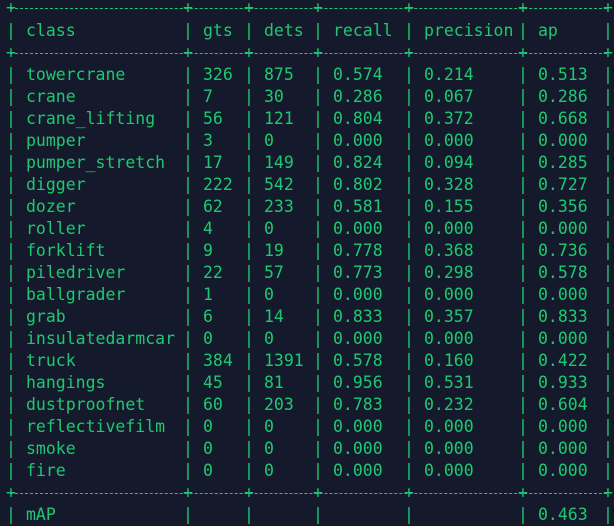 This screenshot has width=614, height=526. What do you see at coordinates (208, 426) in the screenshot?
I see `table-cell-gts: 0` at bounding box center [208, 426].